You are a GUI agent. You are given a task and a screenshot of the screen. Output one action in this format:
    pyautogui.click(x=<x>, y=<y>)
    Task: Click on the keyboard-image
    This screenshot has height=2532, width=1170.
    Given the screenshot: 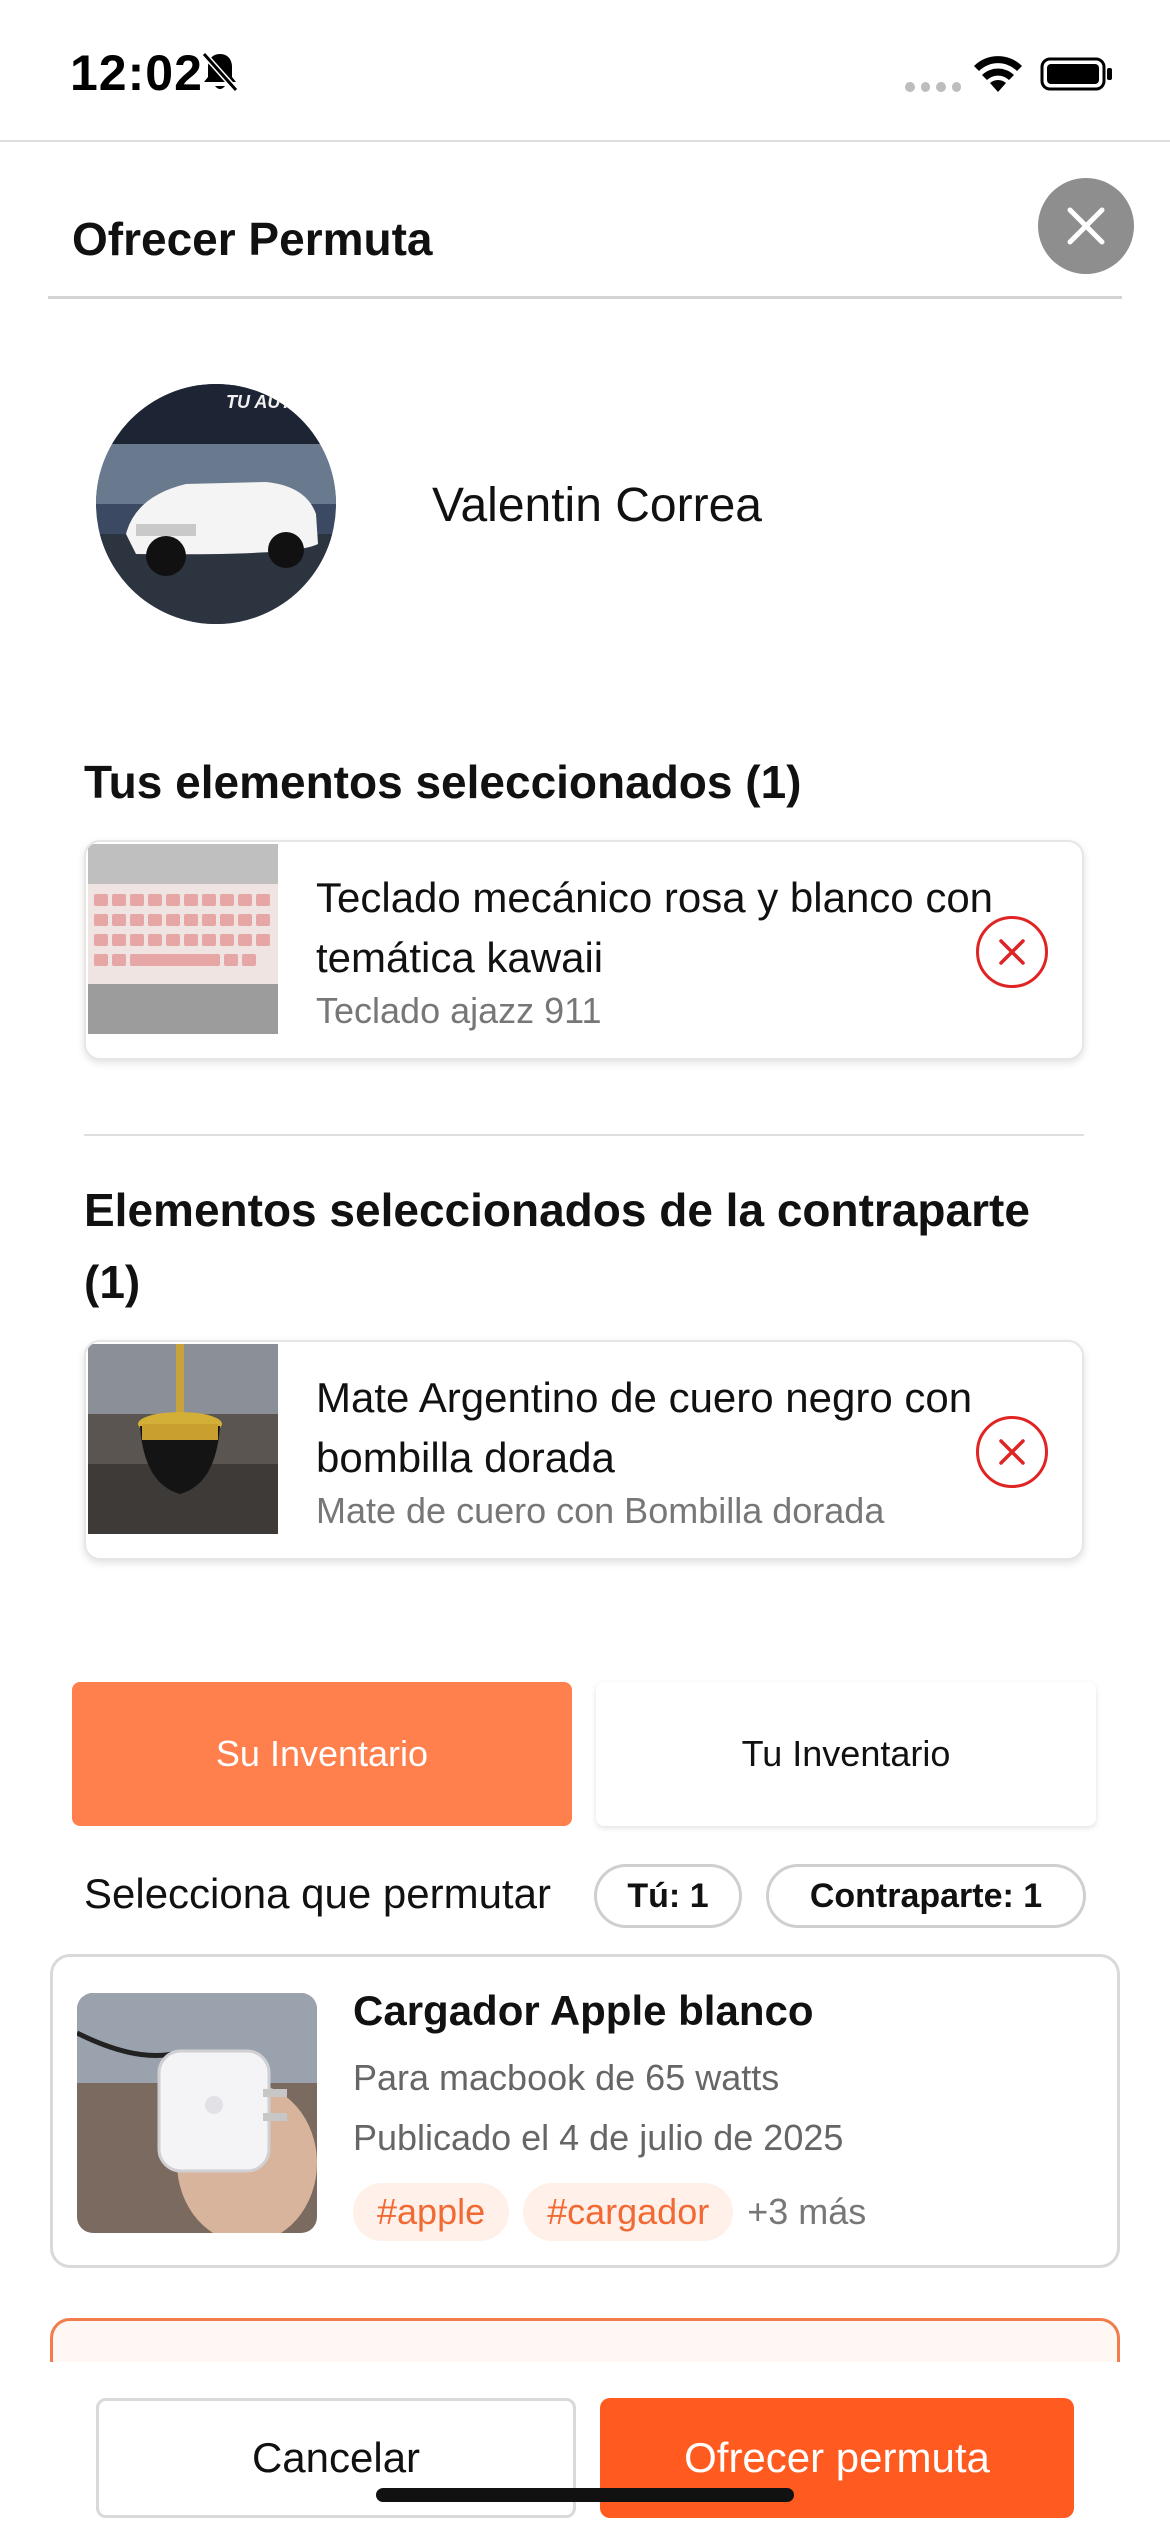 What is the action you would take?
    pyautogui.click(x=183, y=939)
    